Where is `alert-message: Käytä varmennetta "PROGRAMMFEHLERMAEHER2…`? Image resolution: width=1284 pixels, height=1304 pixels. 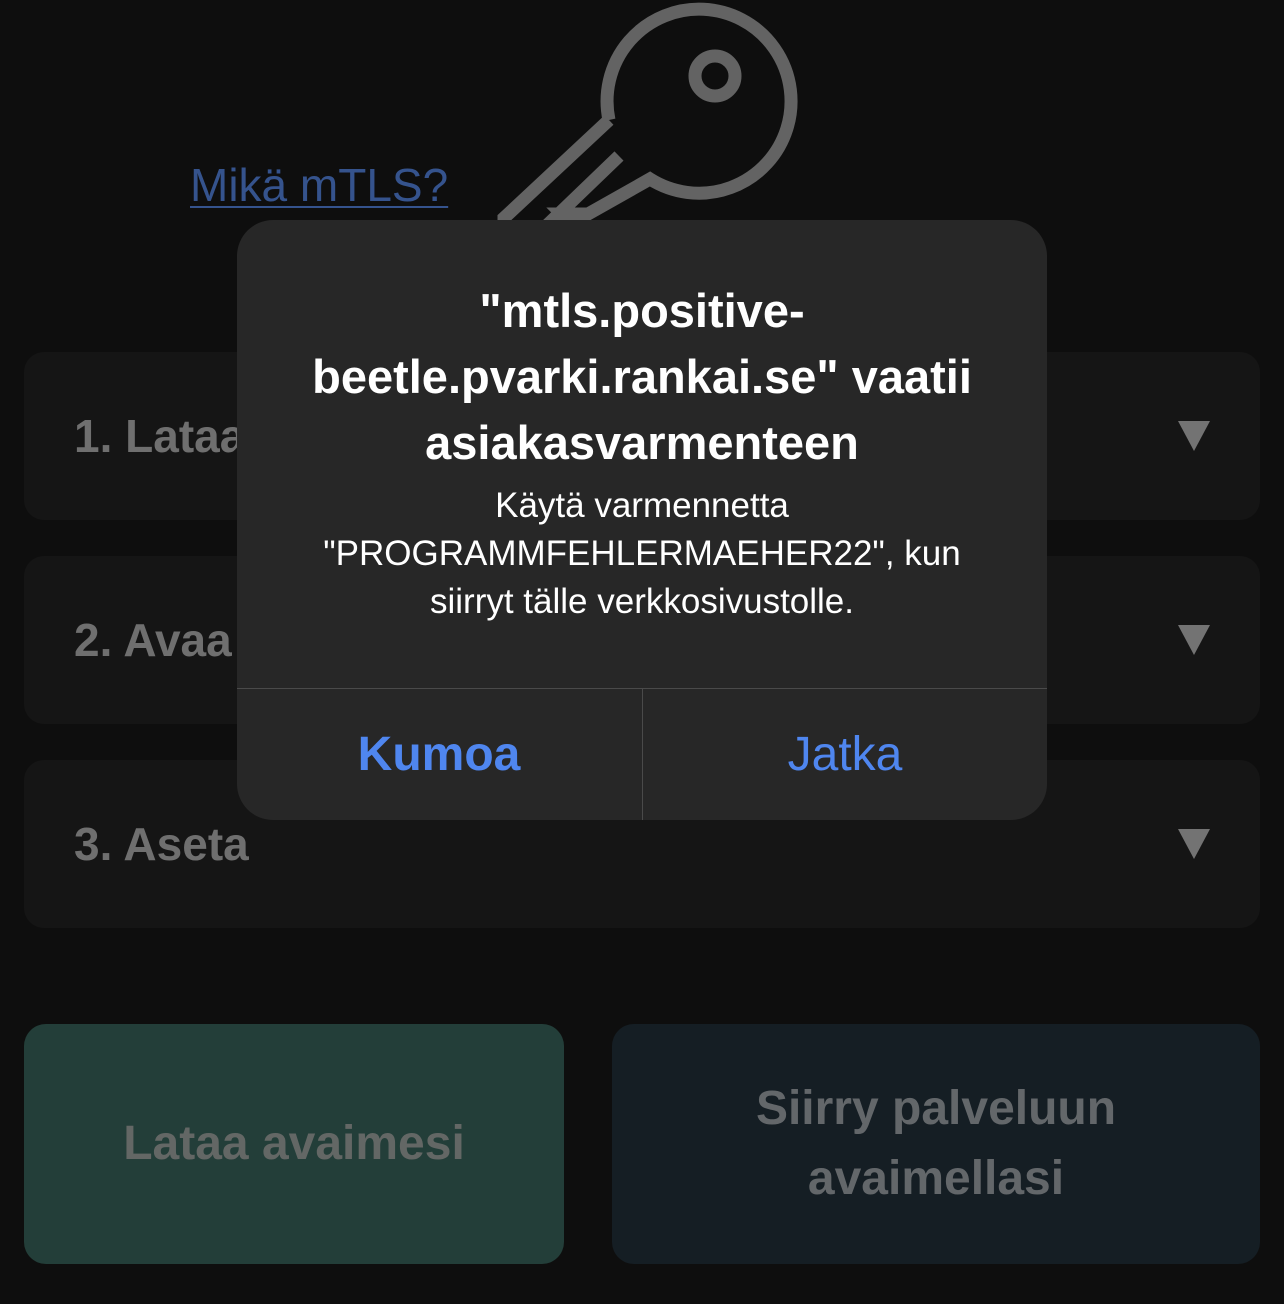 alert-message: Käytä varmennetta "PROGRAMMFEHLERMAEHER2… is located at coordinates (642, 553).